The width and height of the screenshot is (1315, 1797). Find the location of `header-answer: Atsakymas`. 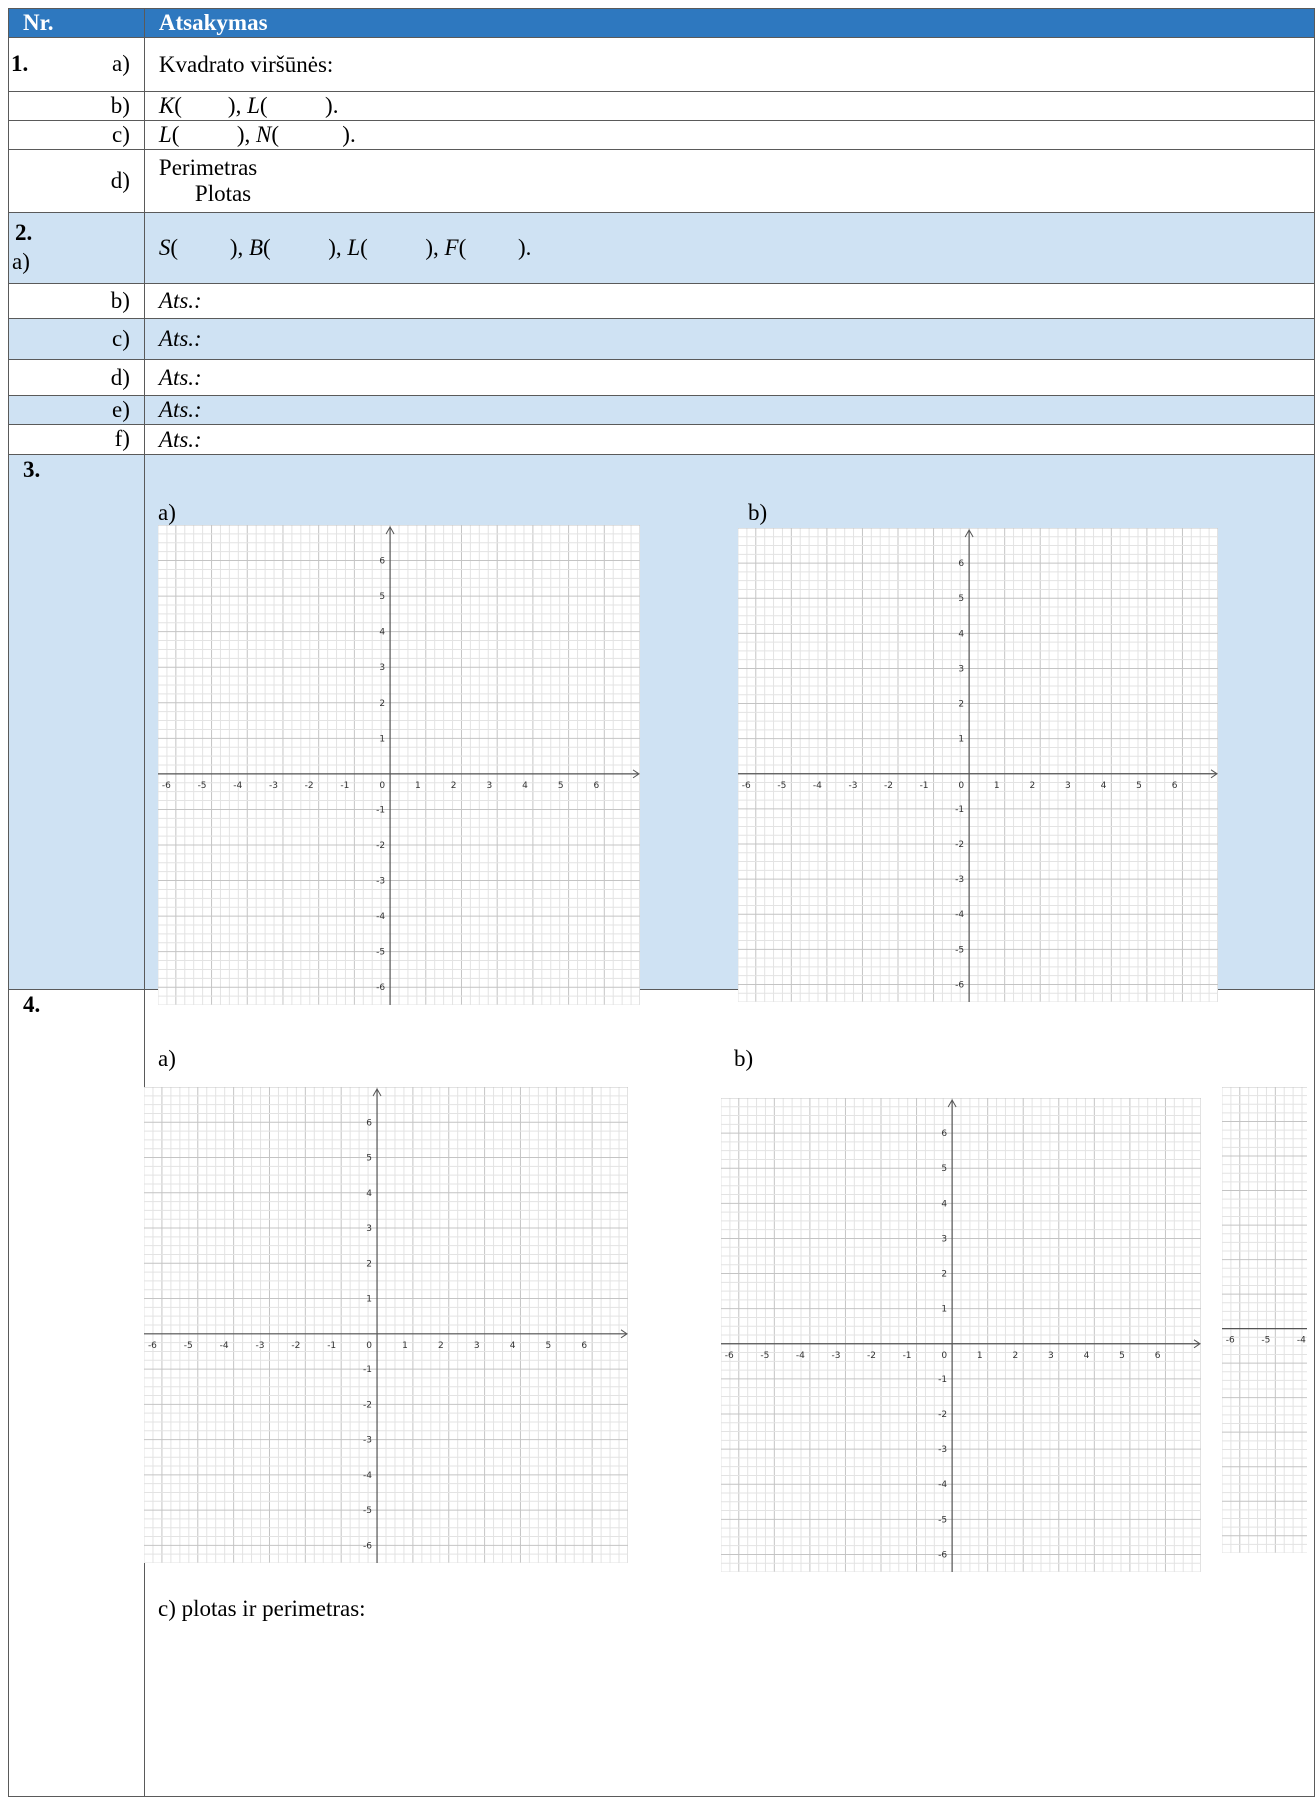

header-answer: Atsakymas is located at coordinates (729, 23).